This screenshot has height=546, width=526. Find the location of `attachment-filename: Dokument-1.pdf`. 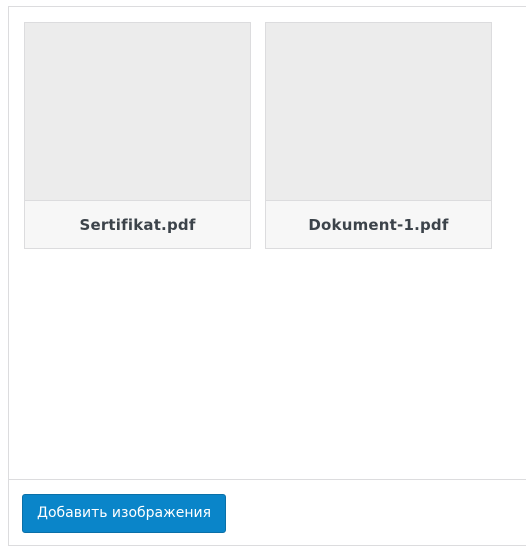

attachment-filename: Dokument-1.pdf is located at coordinates (378, 224).